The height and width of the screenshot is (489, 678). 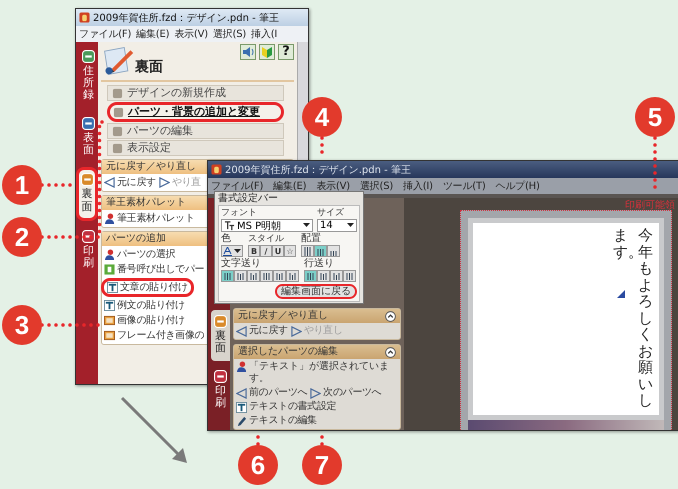 I want to click on right-triangle-icon, so click(x=164, y=182).